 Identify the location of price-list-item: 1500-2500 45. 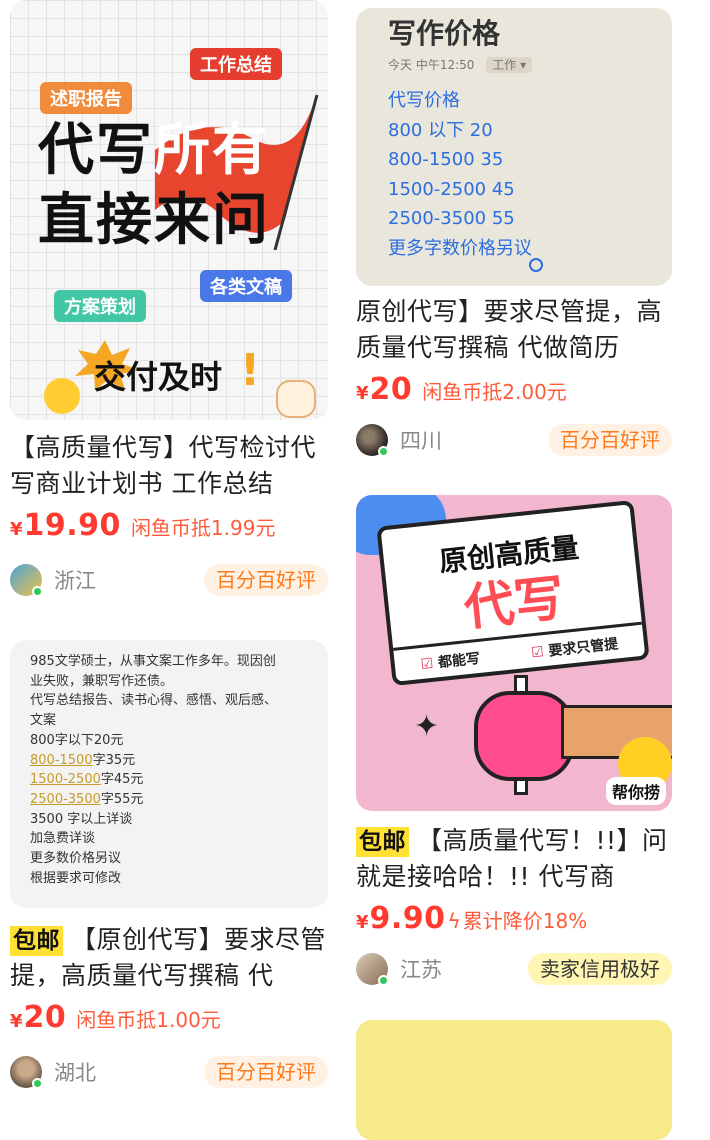
(451, 189).